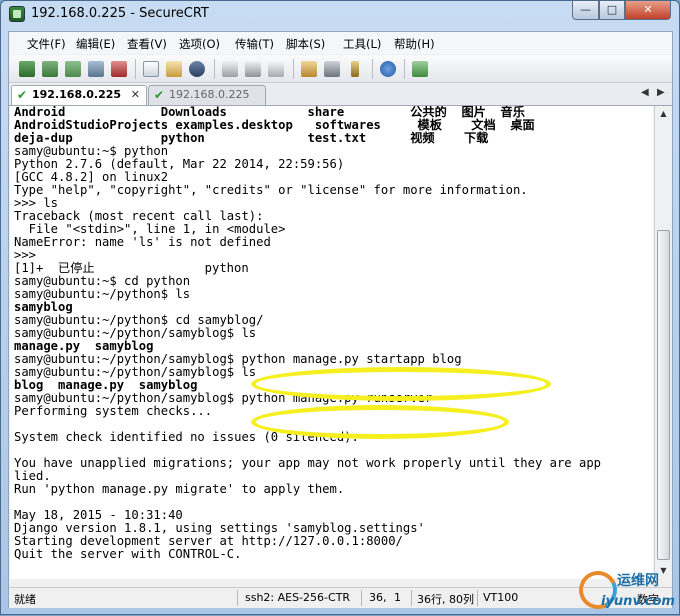 The height and width of the screenshot is (616, 680). I want to click on tab-label: 192.168.0.225, so click(77, 94).